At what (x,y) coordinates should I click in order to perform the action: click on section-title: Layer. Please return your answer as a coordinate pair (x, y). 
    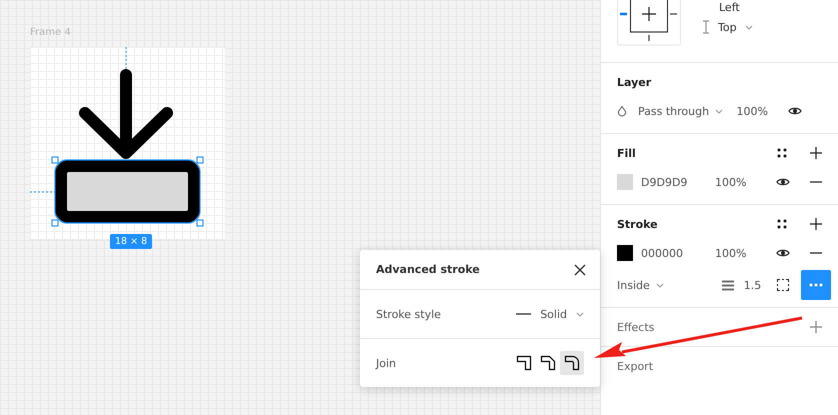
    Looking at the image, I should click on (634, 82).